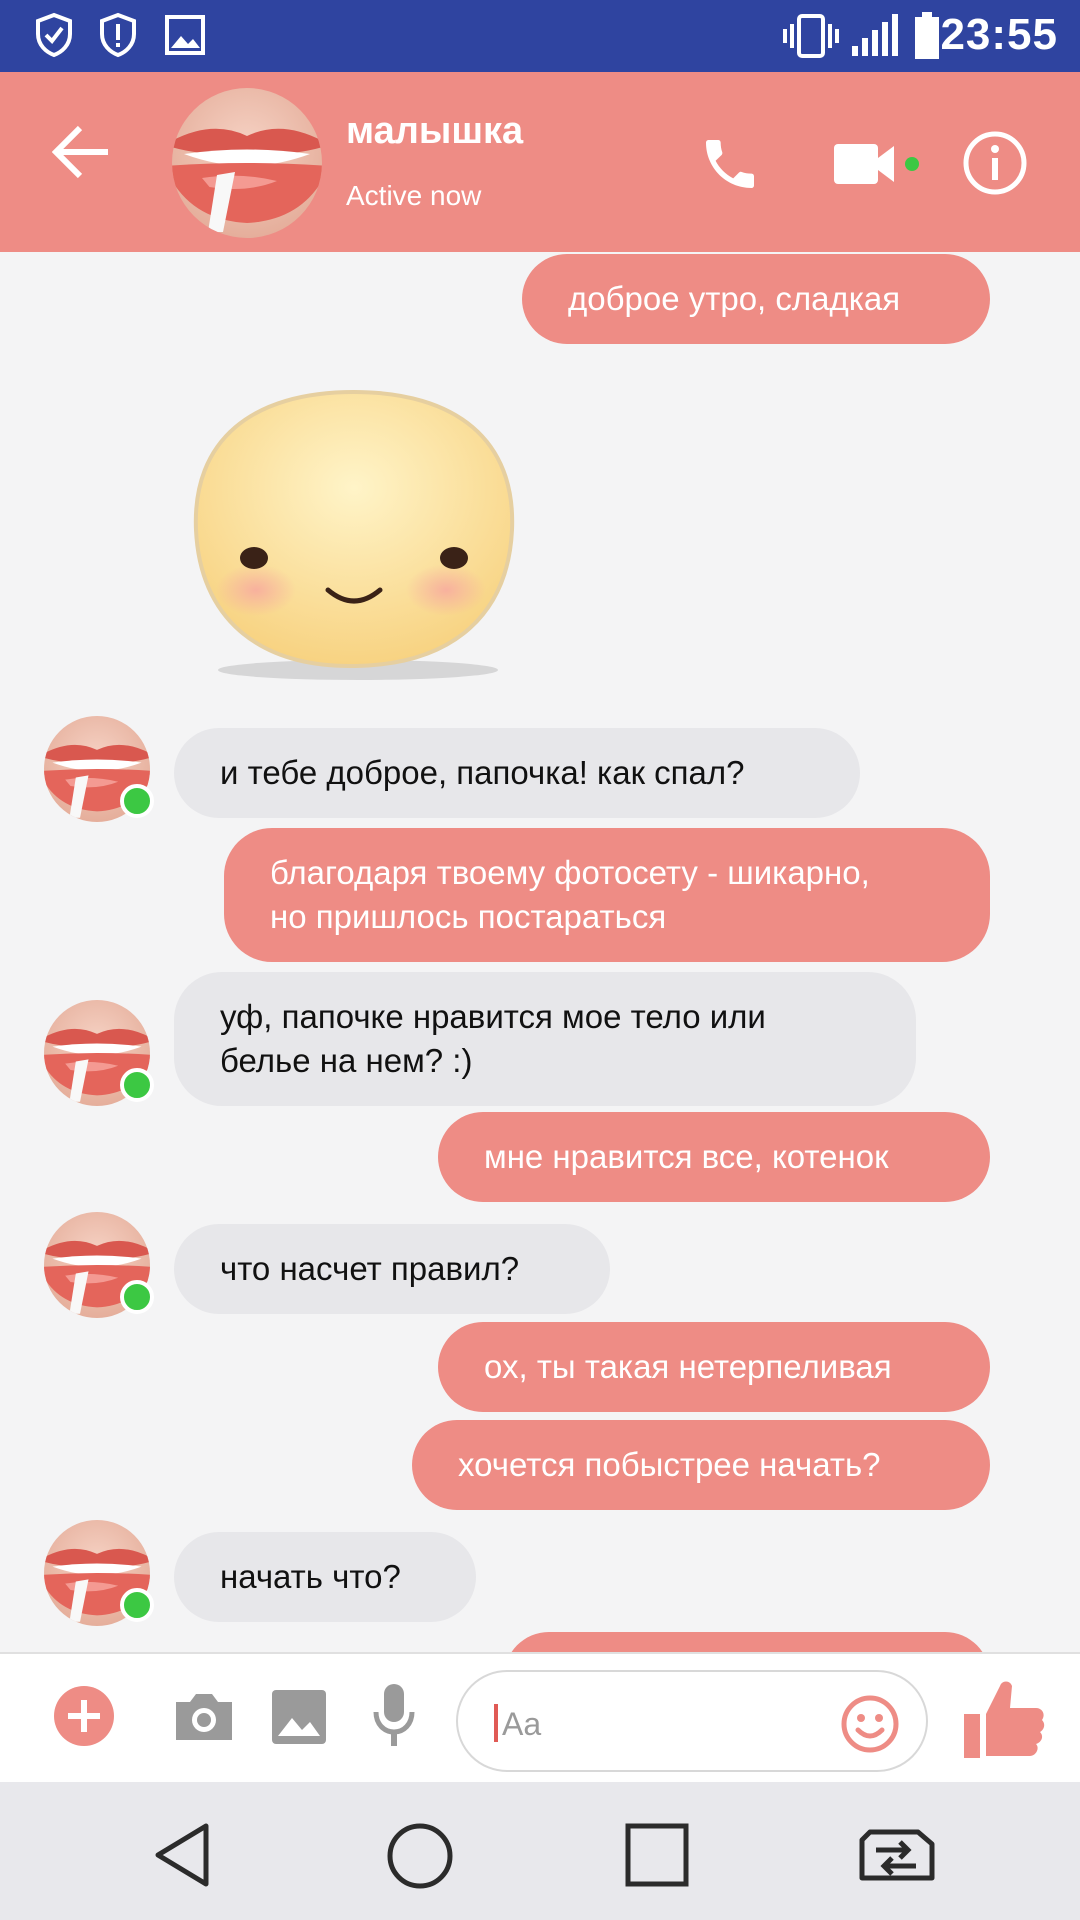  Describe the element at coordinates (667, 1724) in the screenshot. I see `message-input` at that location.